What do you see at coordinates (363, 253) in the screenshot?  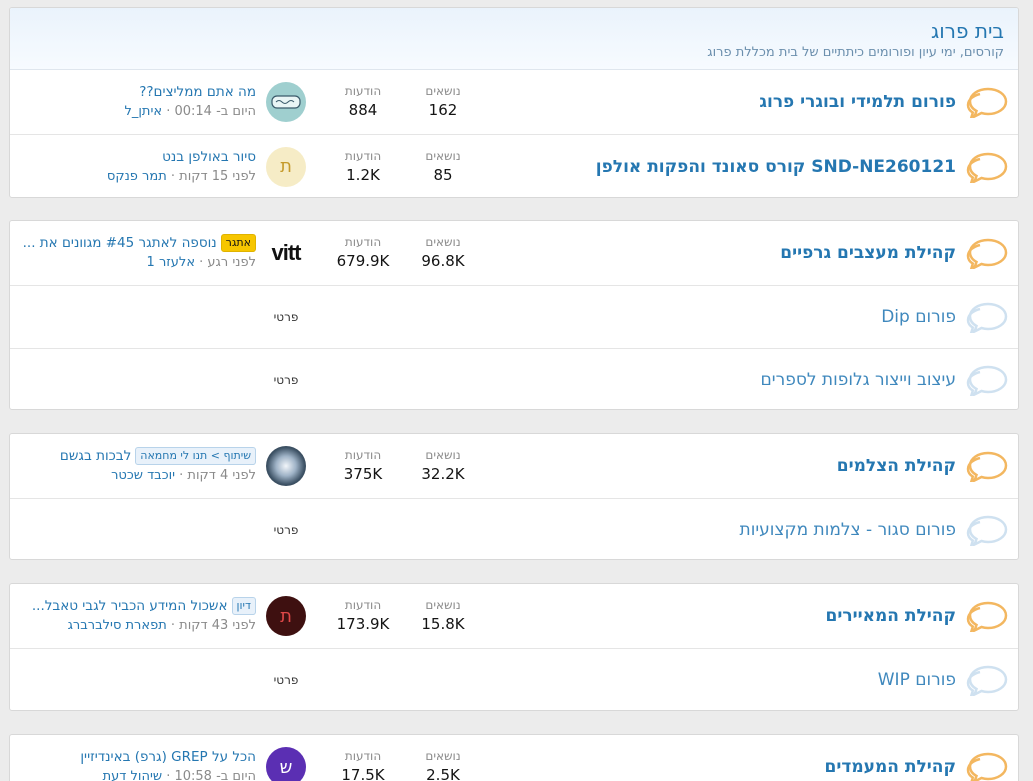 I see `posts-stat: הודעות 679.9K` at bounding box center [363, 253].